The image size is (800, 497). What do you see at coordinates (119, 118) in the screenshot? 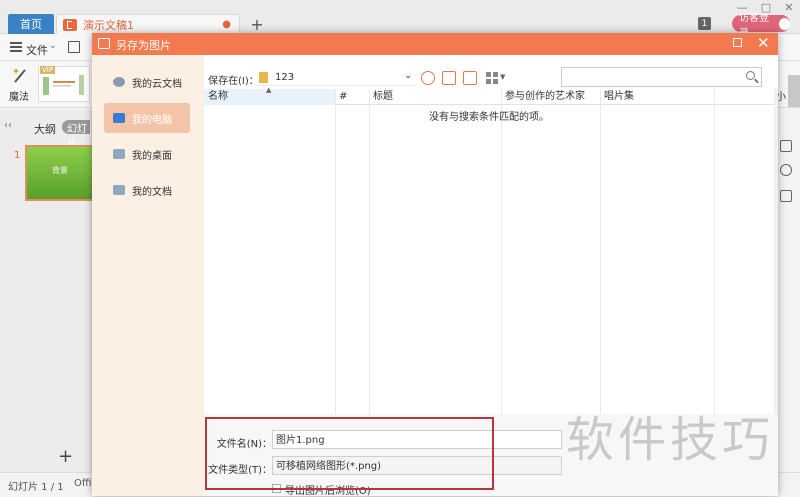
I see `computer-icon` at bounding box center [119, 118].